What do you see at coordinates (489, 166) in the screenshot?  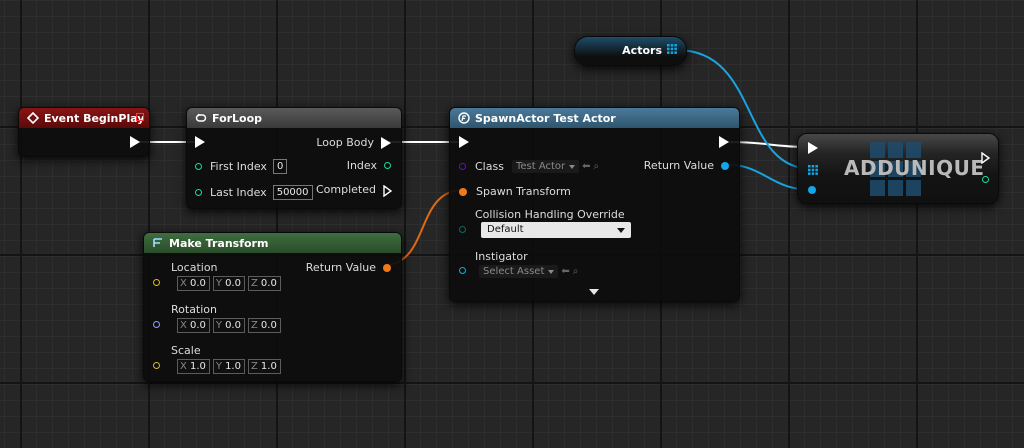 I see `class-label: Class` at bounding box center [489, 166].